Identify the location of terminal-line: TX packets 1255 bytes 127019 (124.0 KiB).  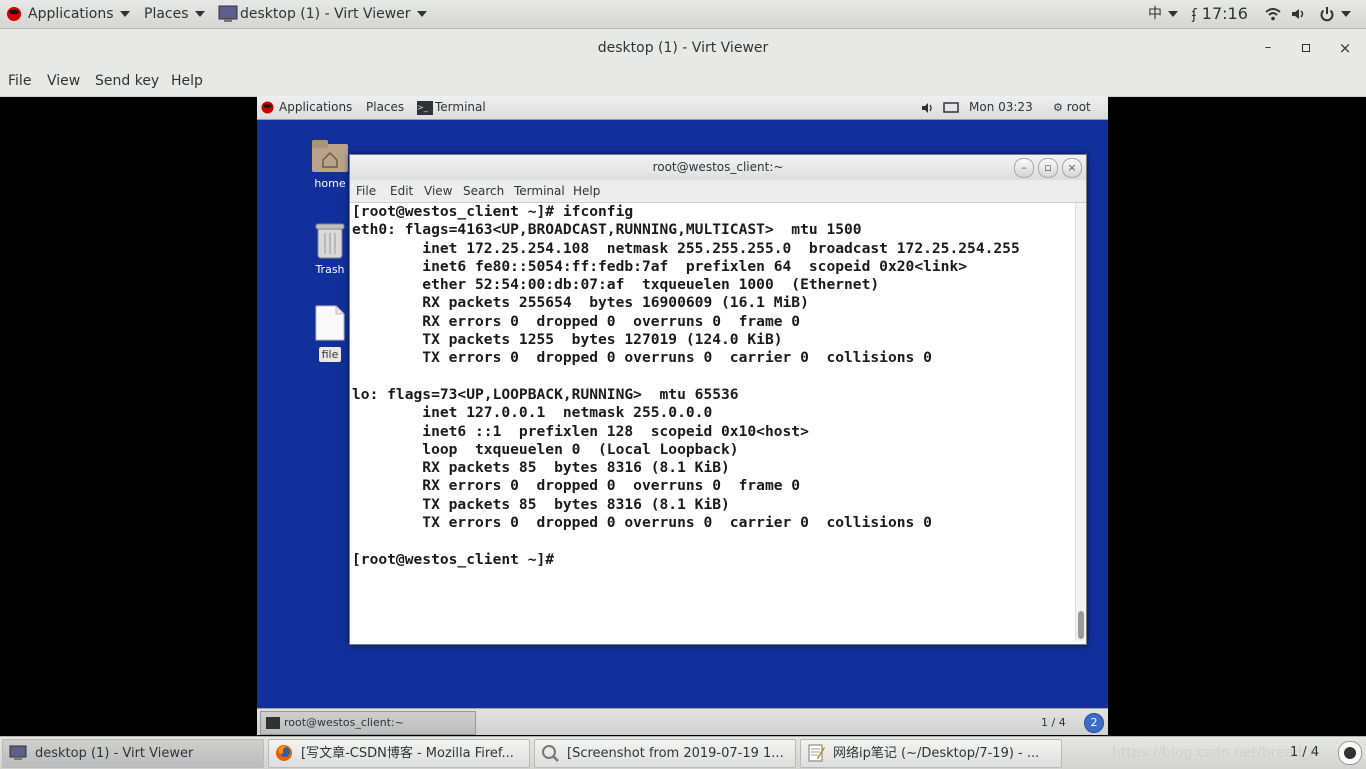
(567, 340).